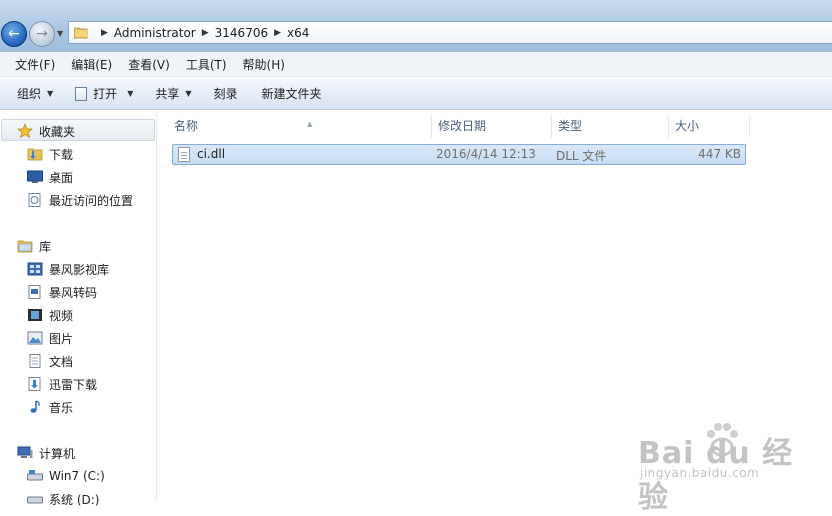  I want to click on menu-help: 帮助(H), so click(264, 64).